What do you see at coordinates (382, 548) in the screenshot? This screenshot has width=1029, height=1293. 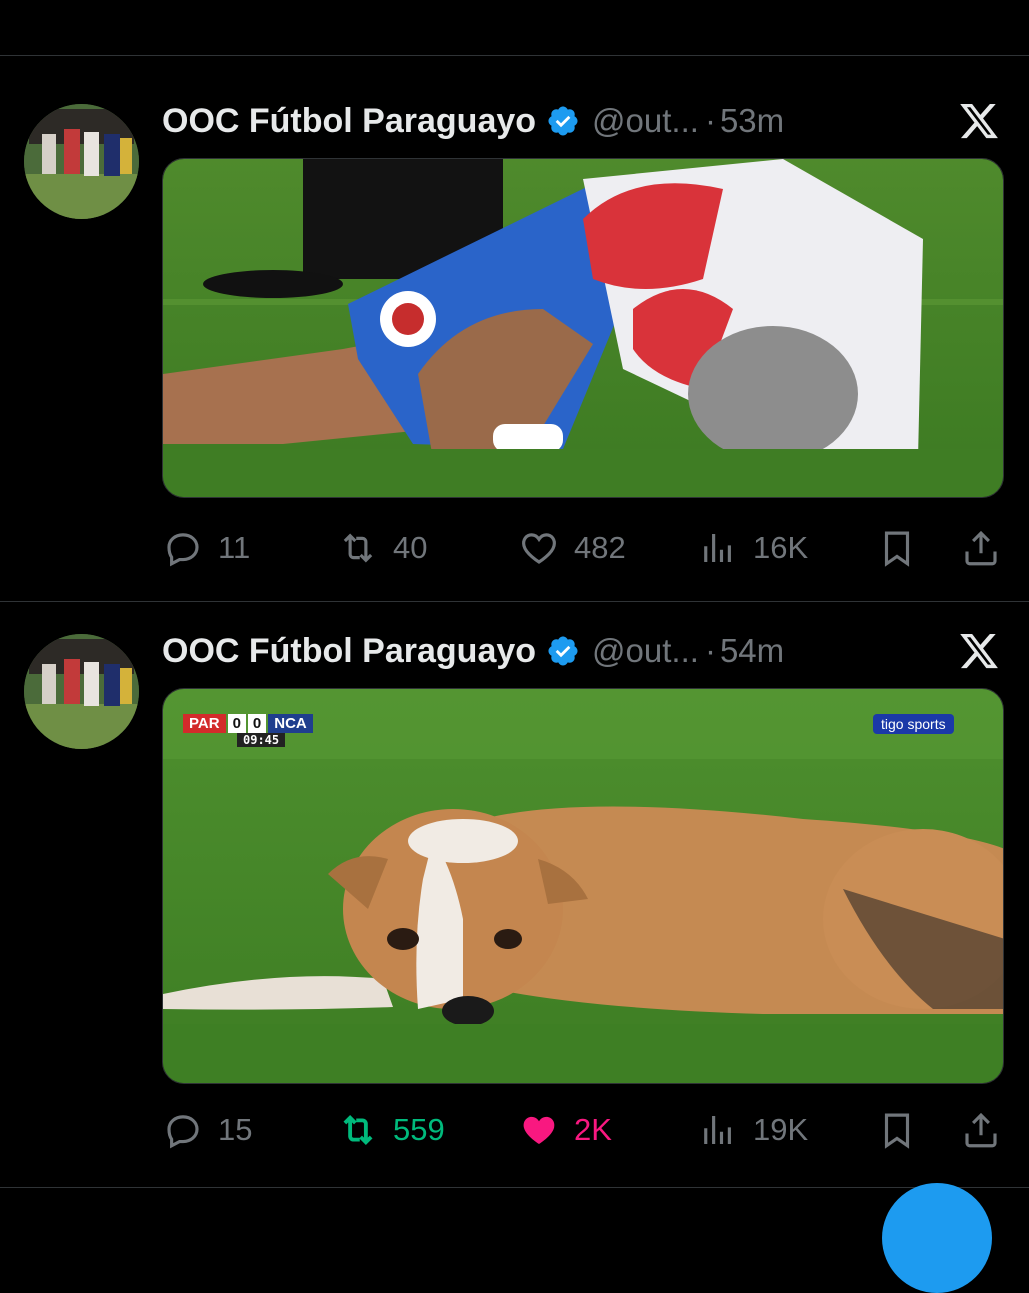 I see `repost-button: 40` at bounding box center [382, 548].